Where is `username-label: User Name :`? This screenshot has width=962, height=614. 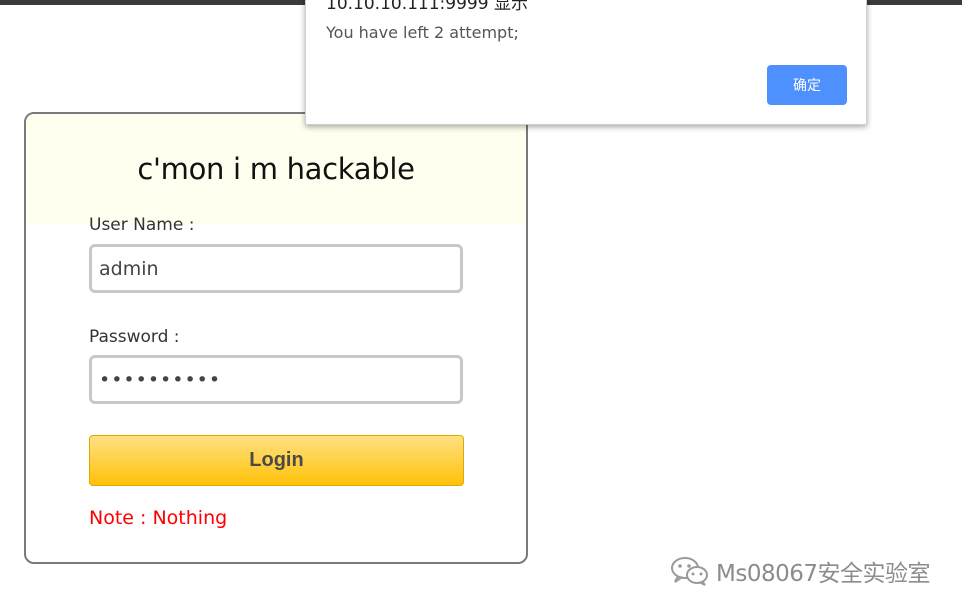
username-label: User Name : is located at coordinates (142, 225).